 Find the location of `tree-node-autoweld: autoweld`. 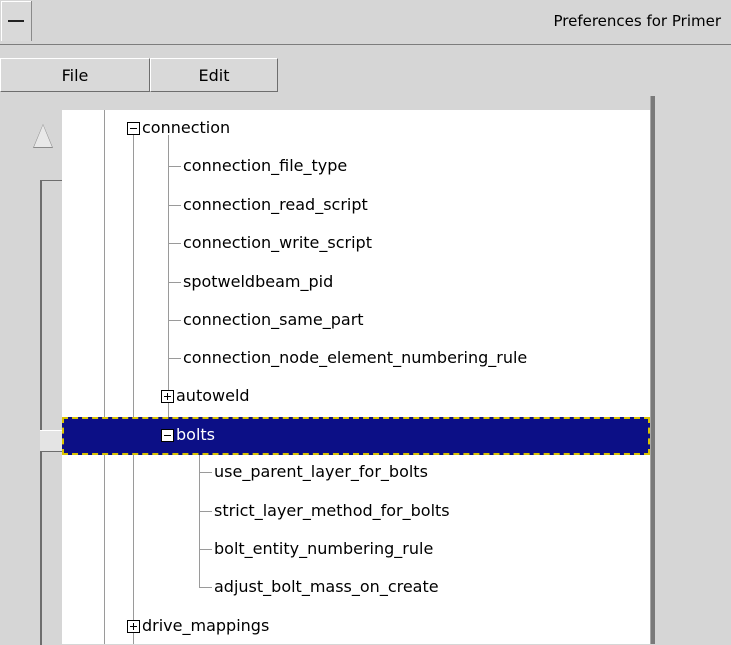

tree-node-autoweld: autoweld is located at coordinates (213, 396).